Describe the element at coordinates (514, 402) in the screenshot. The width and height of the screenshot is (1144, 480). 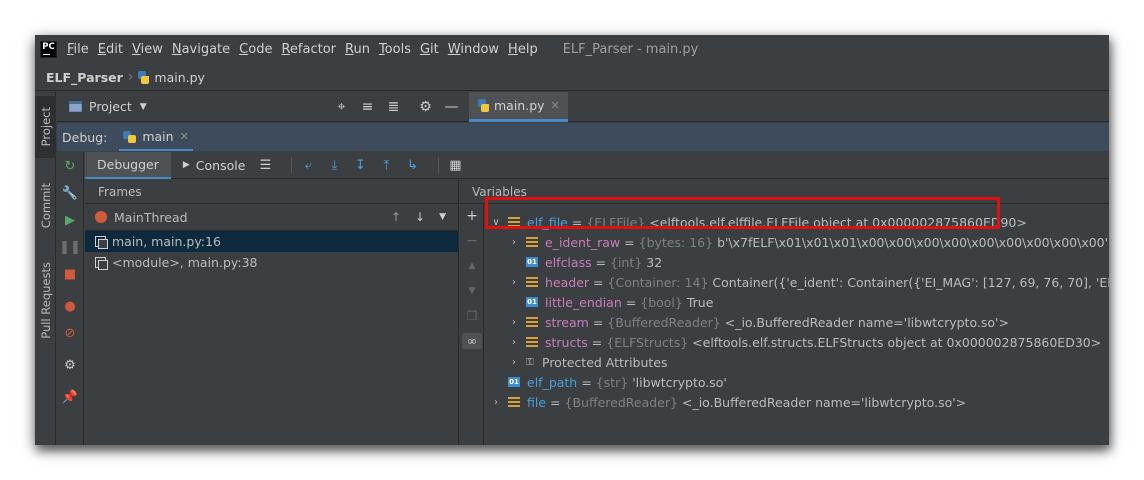
I see `object-icon` at that location.